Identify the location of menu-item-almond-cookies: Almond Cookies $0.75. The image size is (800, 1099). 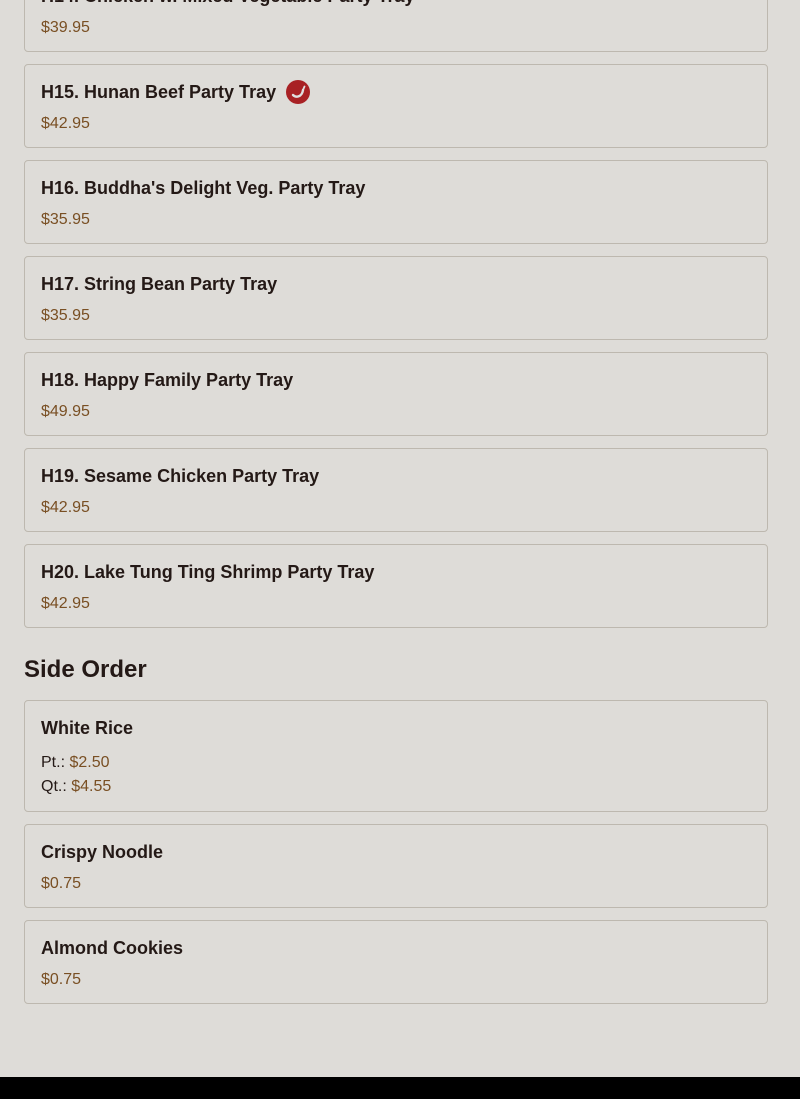
(396, 962).